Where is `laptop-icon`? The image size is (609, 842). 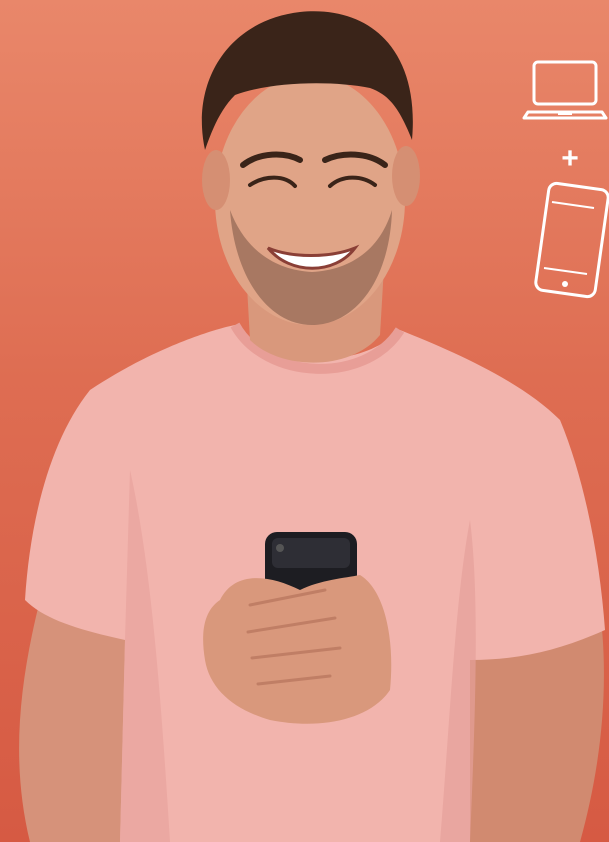 laptop-icon is located at coordinates (565, 90).